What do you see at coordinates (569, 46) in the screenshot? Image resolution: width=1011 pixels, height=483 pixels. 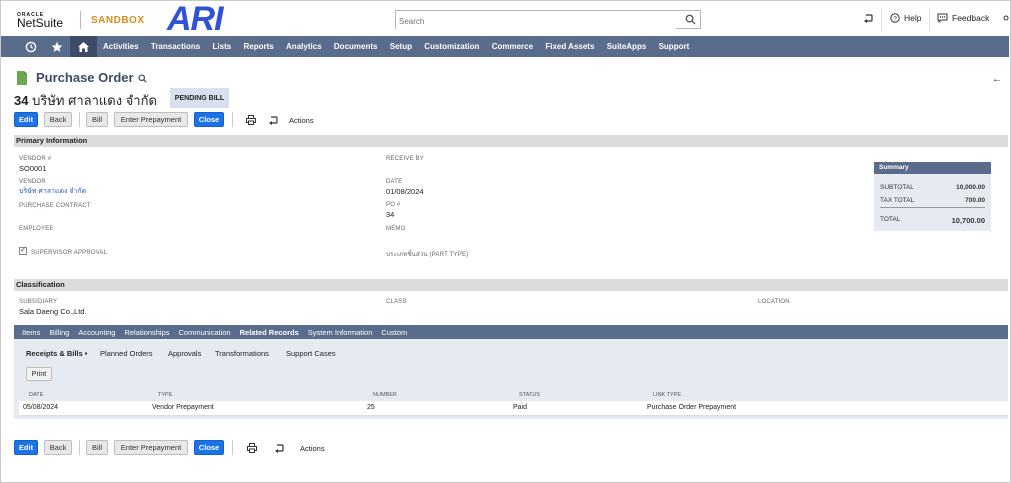 I see `nav-item: Fixed Assets` at bounding box center [569, 46].